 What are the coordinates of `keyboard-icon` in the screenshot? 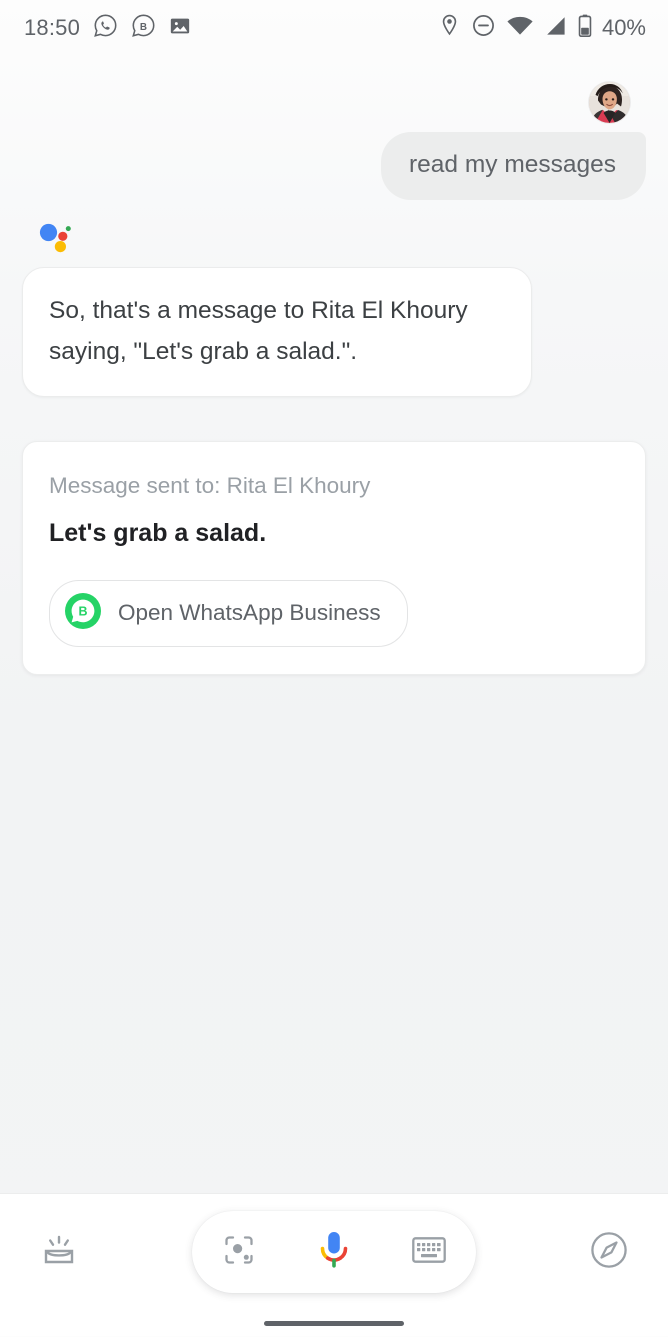 It's located at (428, 1252).